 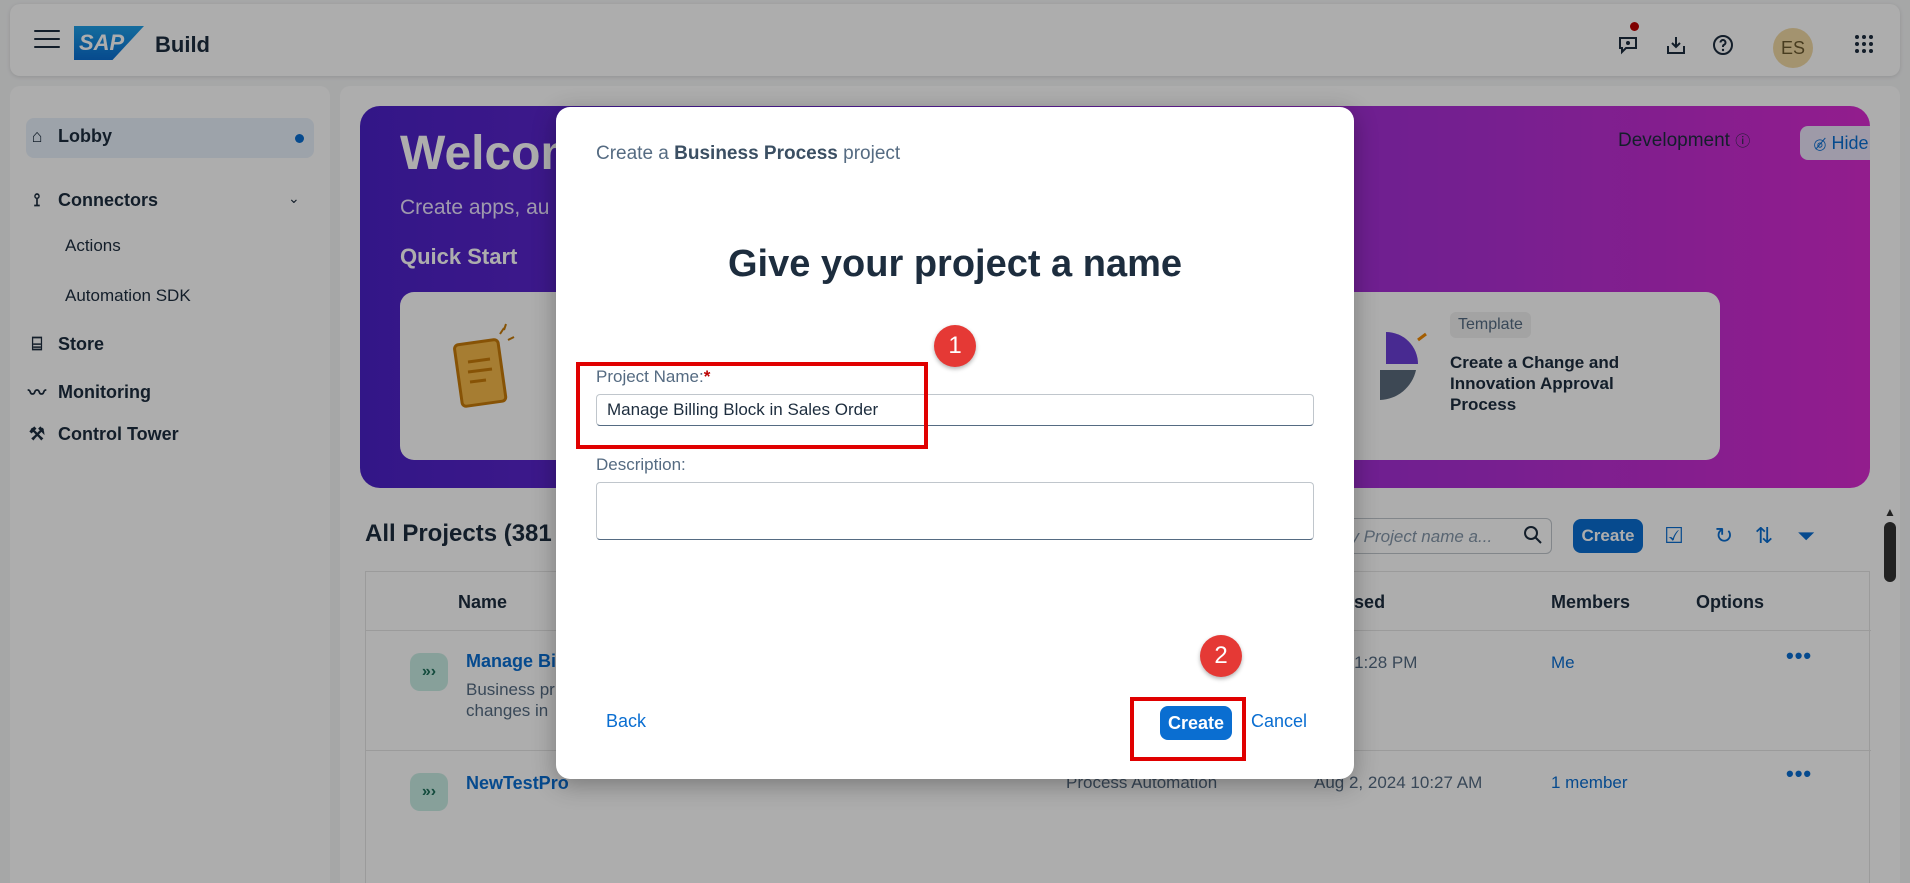 What do you see at coordinates (635, 153) in the screenshot?
I see `header-prefix: Create a` at bounding box center [635, 153].